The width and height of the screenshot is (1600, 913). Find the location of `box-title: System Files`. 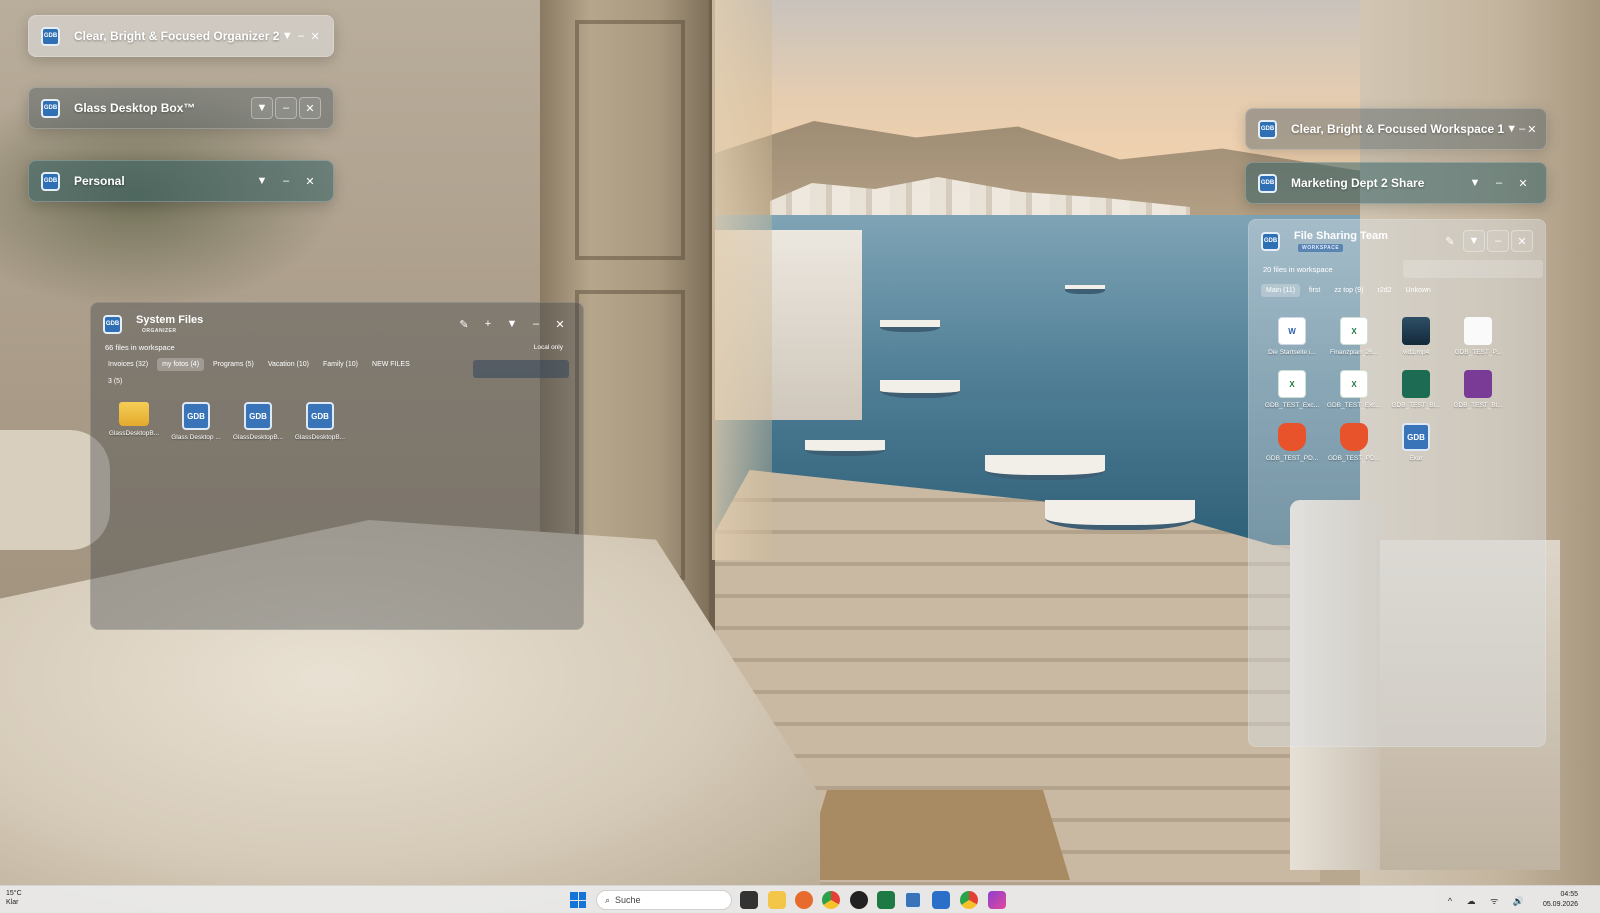

box-title: System Files is located at coordinates (170, 320).